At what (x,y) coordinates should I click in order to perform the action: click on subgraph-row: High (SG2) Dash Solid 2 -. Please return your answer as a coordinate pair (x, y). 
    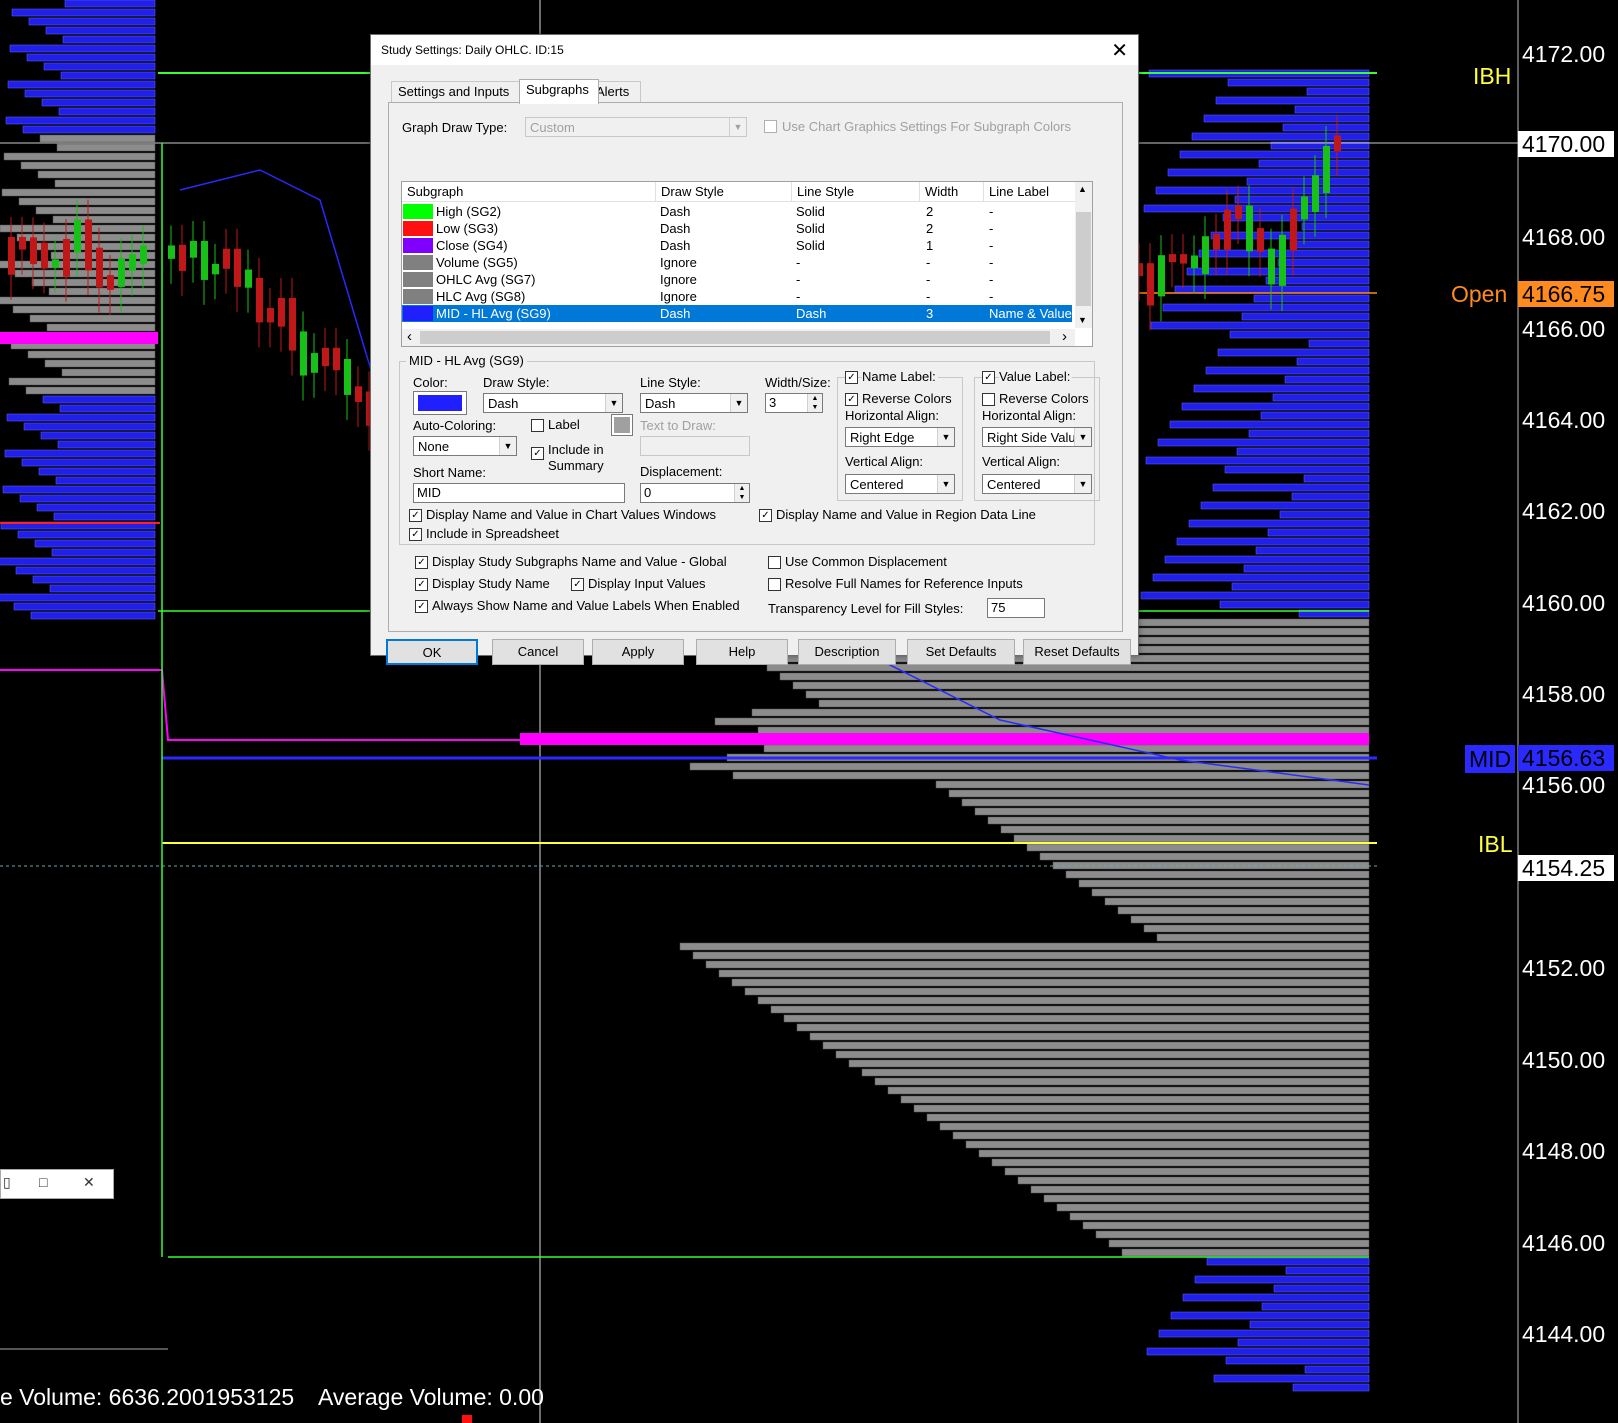
    Looking at the image, I should click on (737, 211).